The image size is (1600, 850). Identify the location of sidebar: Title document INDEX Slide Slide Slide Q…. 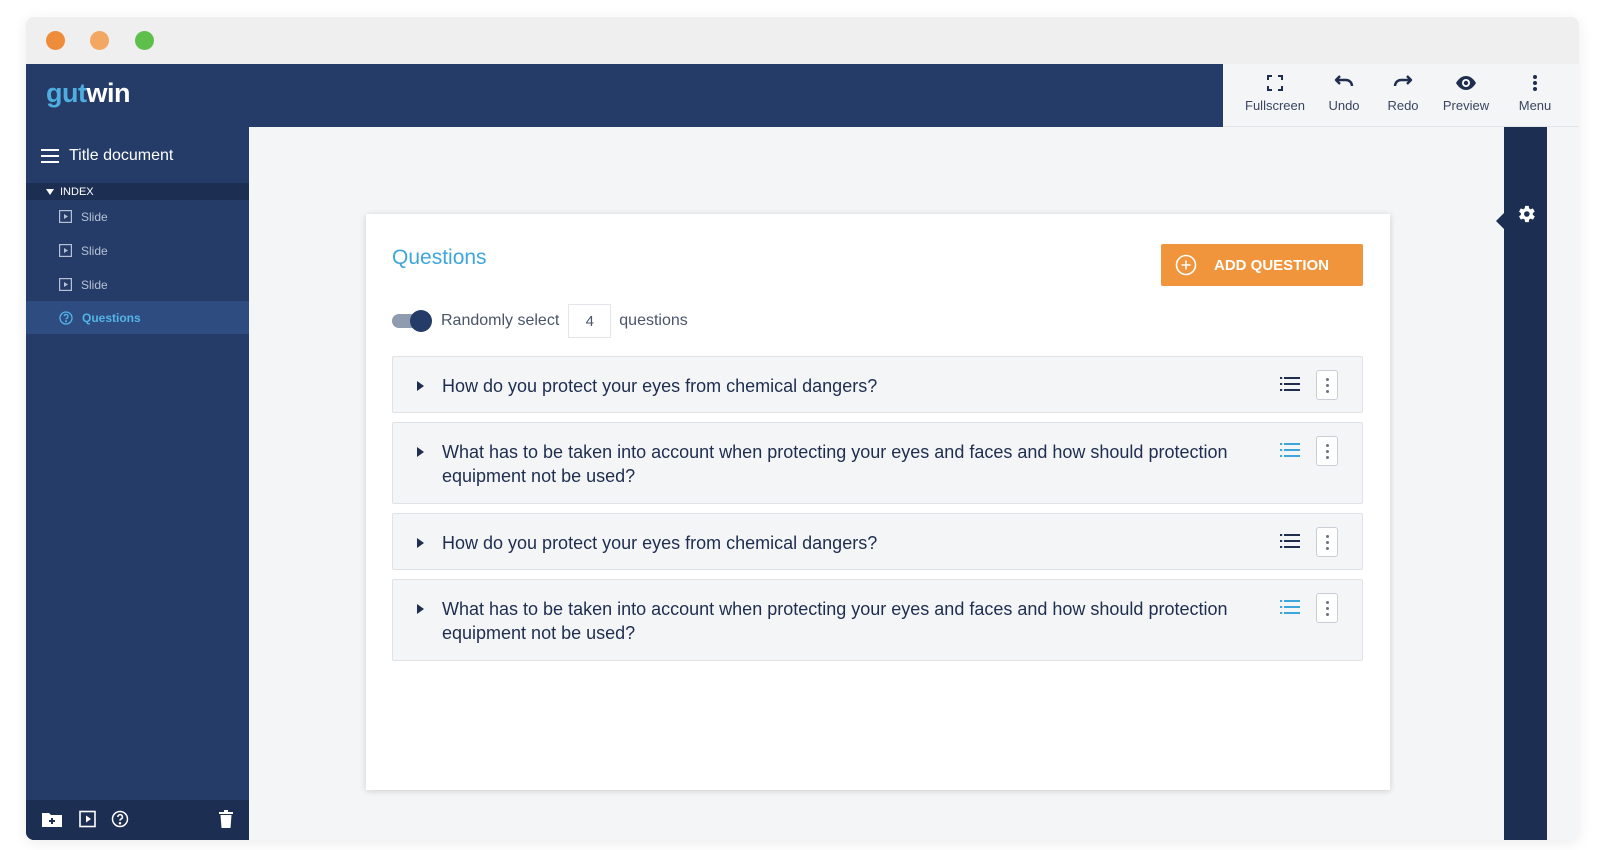
(137, 483).